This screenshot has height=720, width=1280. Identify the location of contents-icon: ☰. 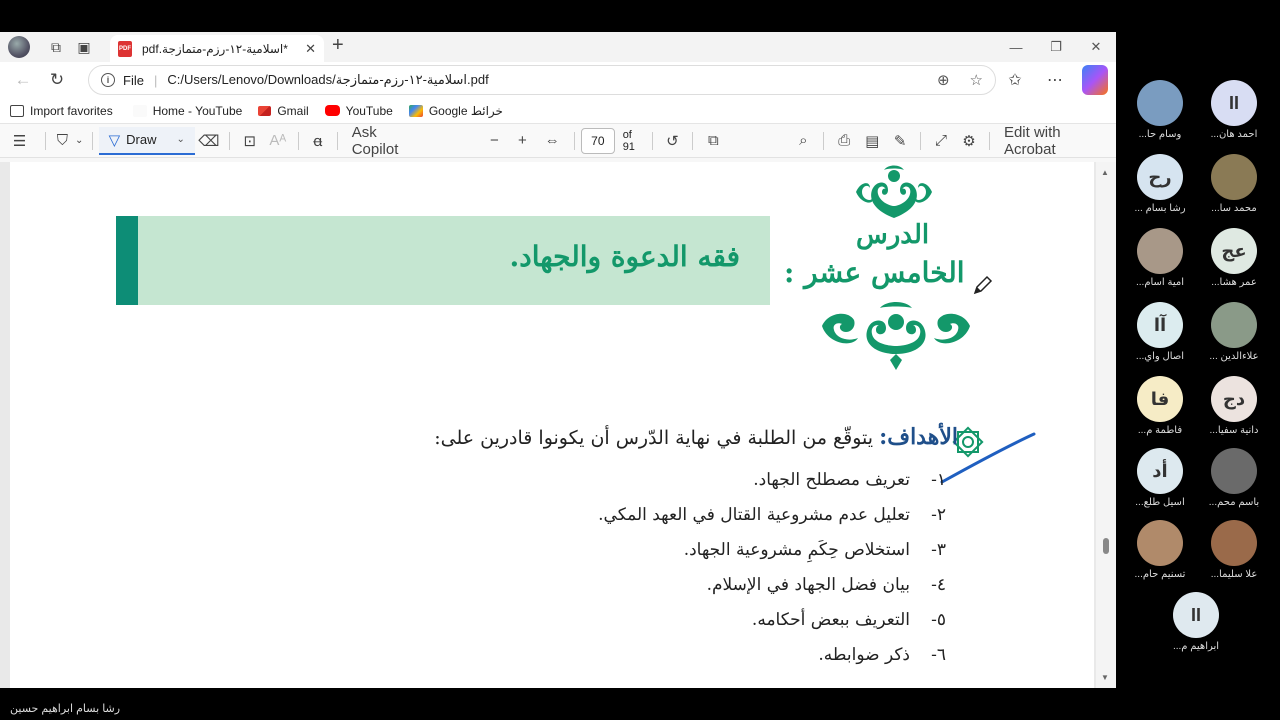
(19, 141).